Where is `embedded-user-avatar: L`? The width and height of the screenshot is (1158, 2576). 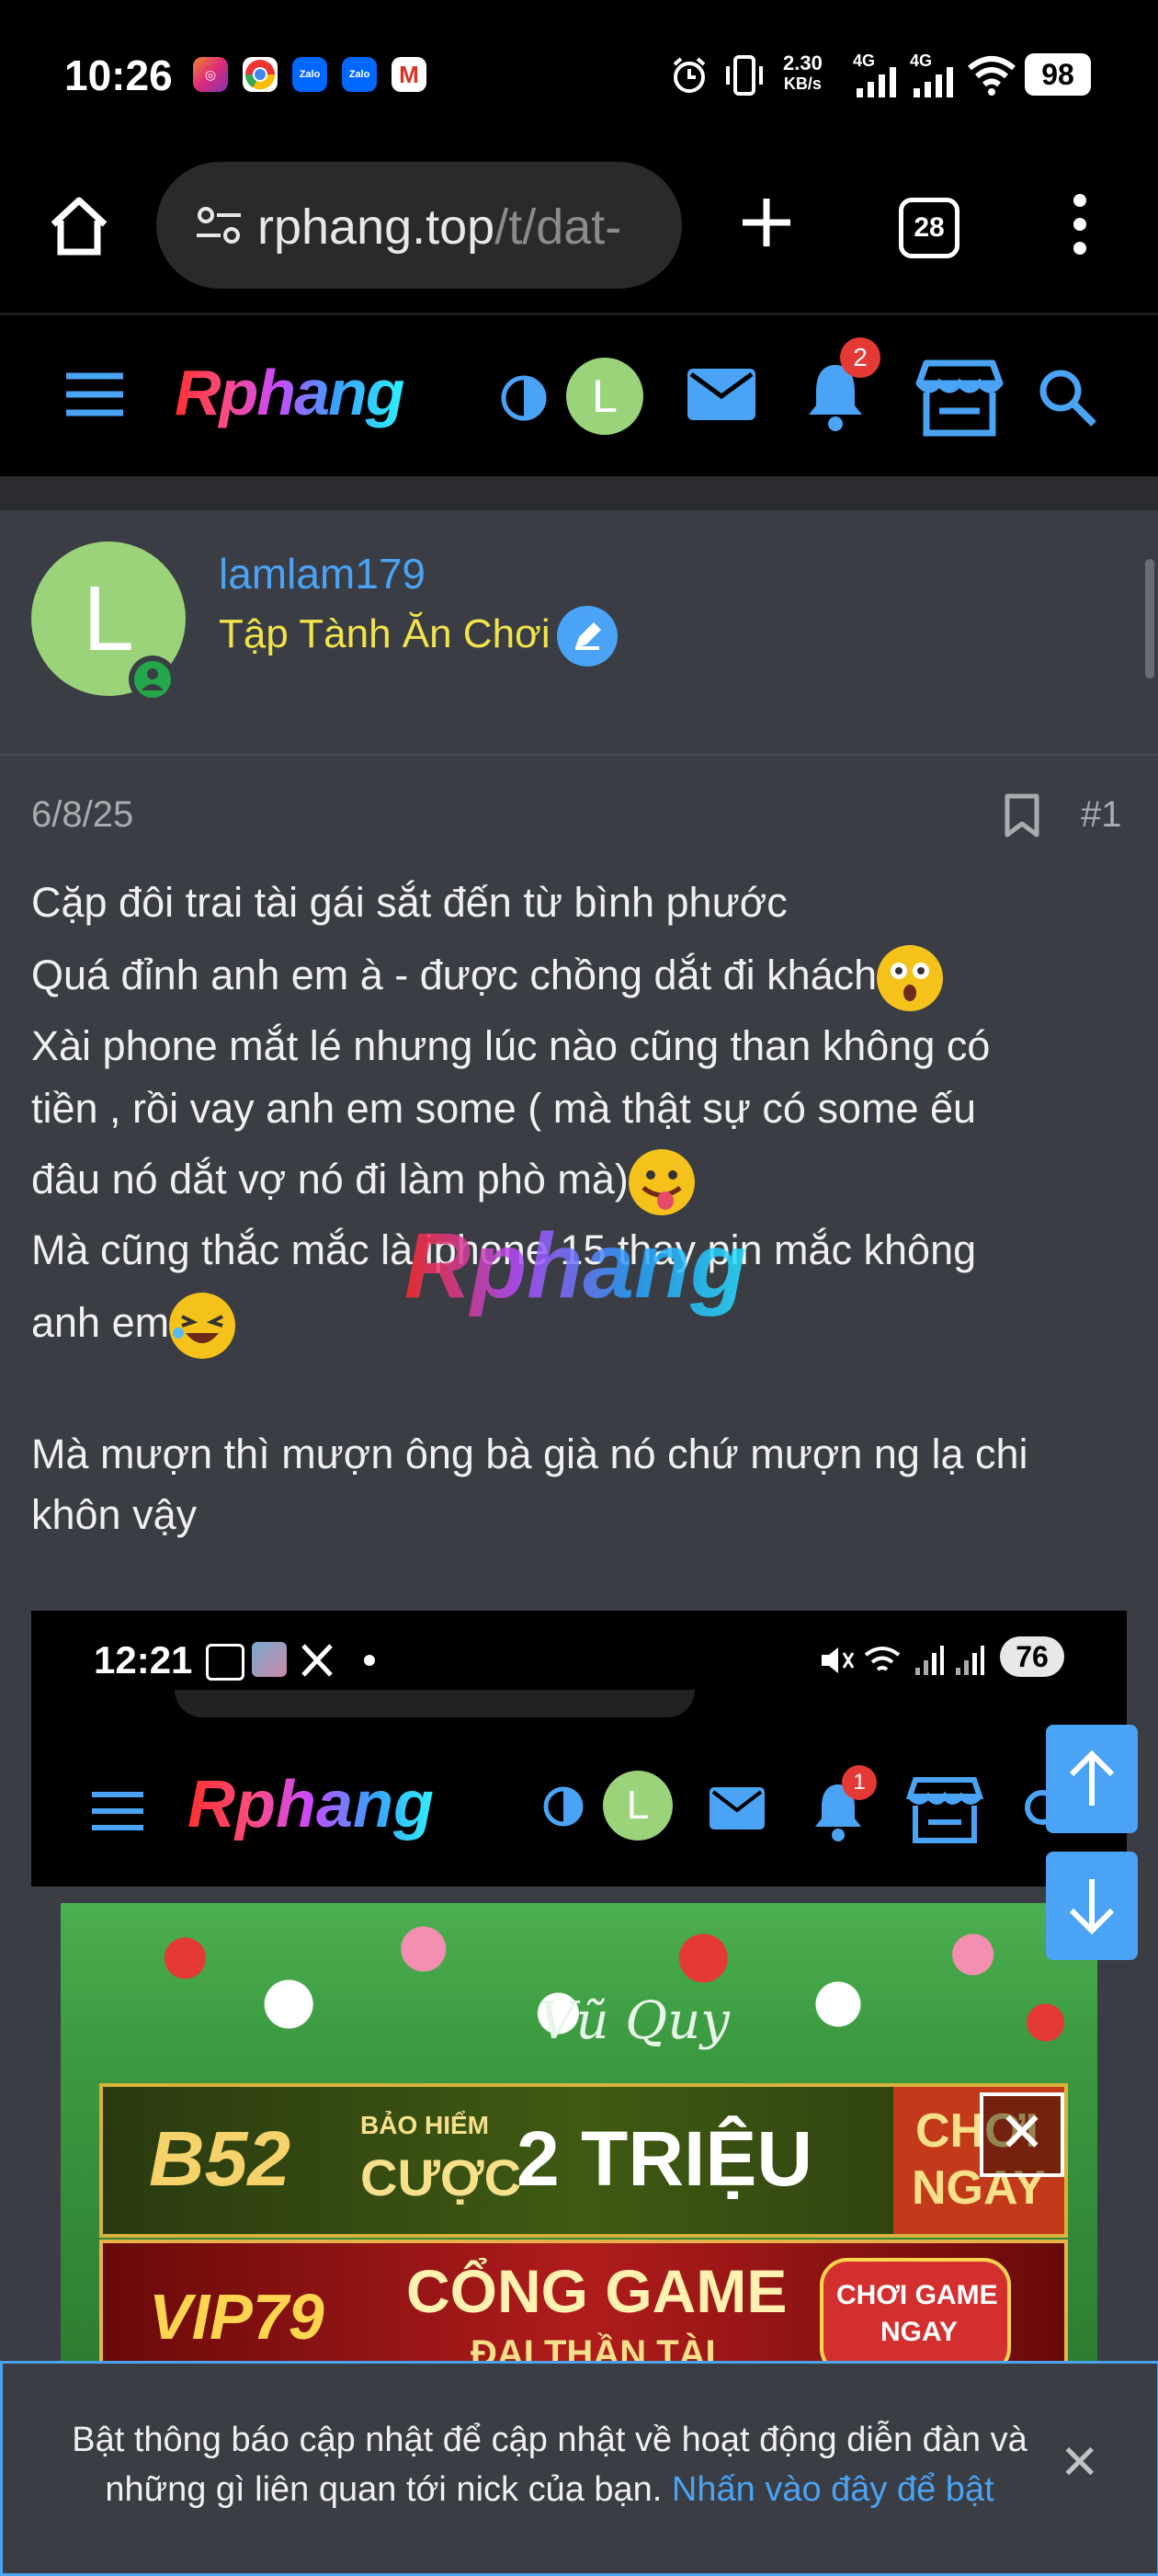 embedded-user-avatar: L is located at coordinates (638, 1806).